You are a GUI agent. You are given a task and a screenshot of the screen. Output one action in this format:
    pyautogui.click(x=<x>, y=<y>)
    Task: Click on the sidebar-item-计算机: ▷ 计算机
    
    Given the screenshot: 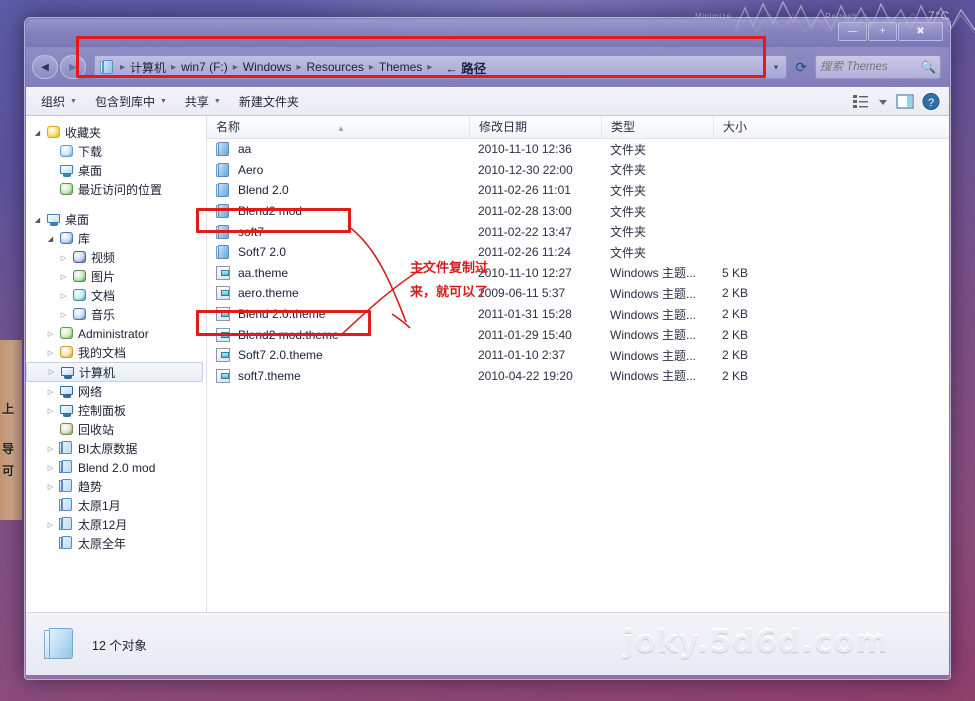 What is the action you would take?
    pyautogui.click(x=114, y=372)
    